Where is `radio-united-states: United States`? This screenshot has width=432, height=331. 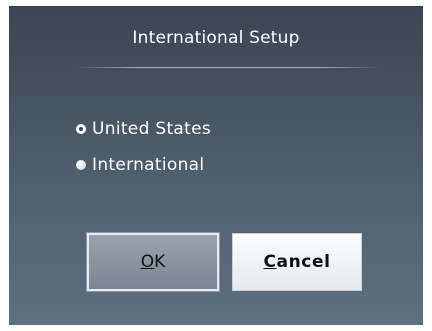
radio-united-states: United States is located at coordinates (143, 129).